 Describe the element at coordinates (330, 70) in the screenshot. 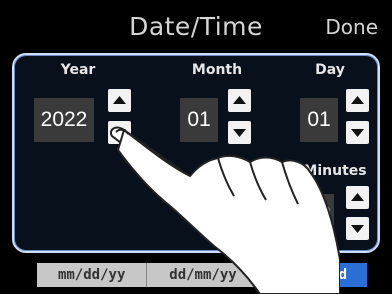

I see `day-label: Day` at that location.